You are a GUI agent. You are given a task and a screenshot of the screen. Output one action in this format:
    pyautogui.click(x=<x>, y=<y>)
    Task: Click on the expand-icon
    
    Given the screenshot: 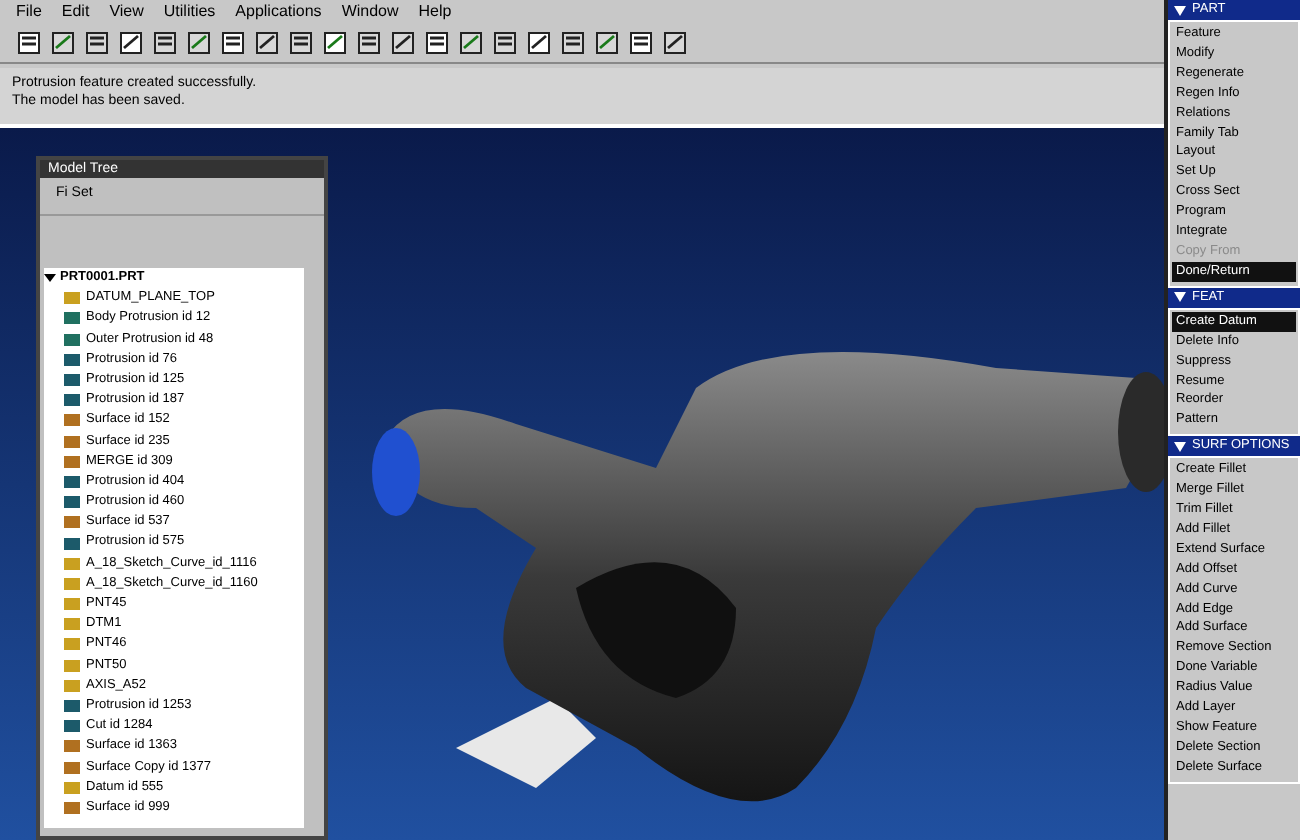 What is the action you would take?
    pyautogui.click(x=50, y=278)
    